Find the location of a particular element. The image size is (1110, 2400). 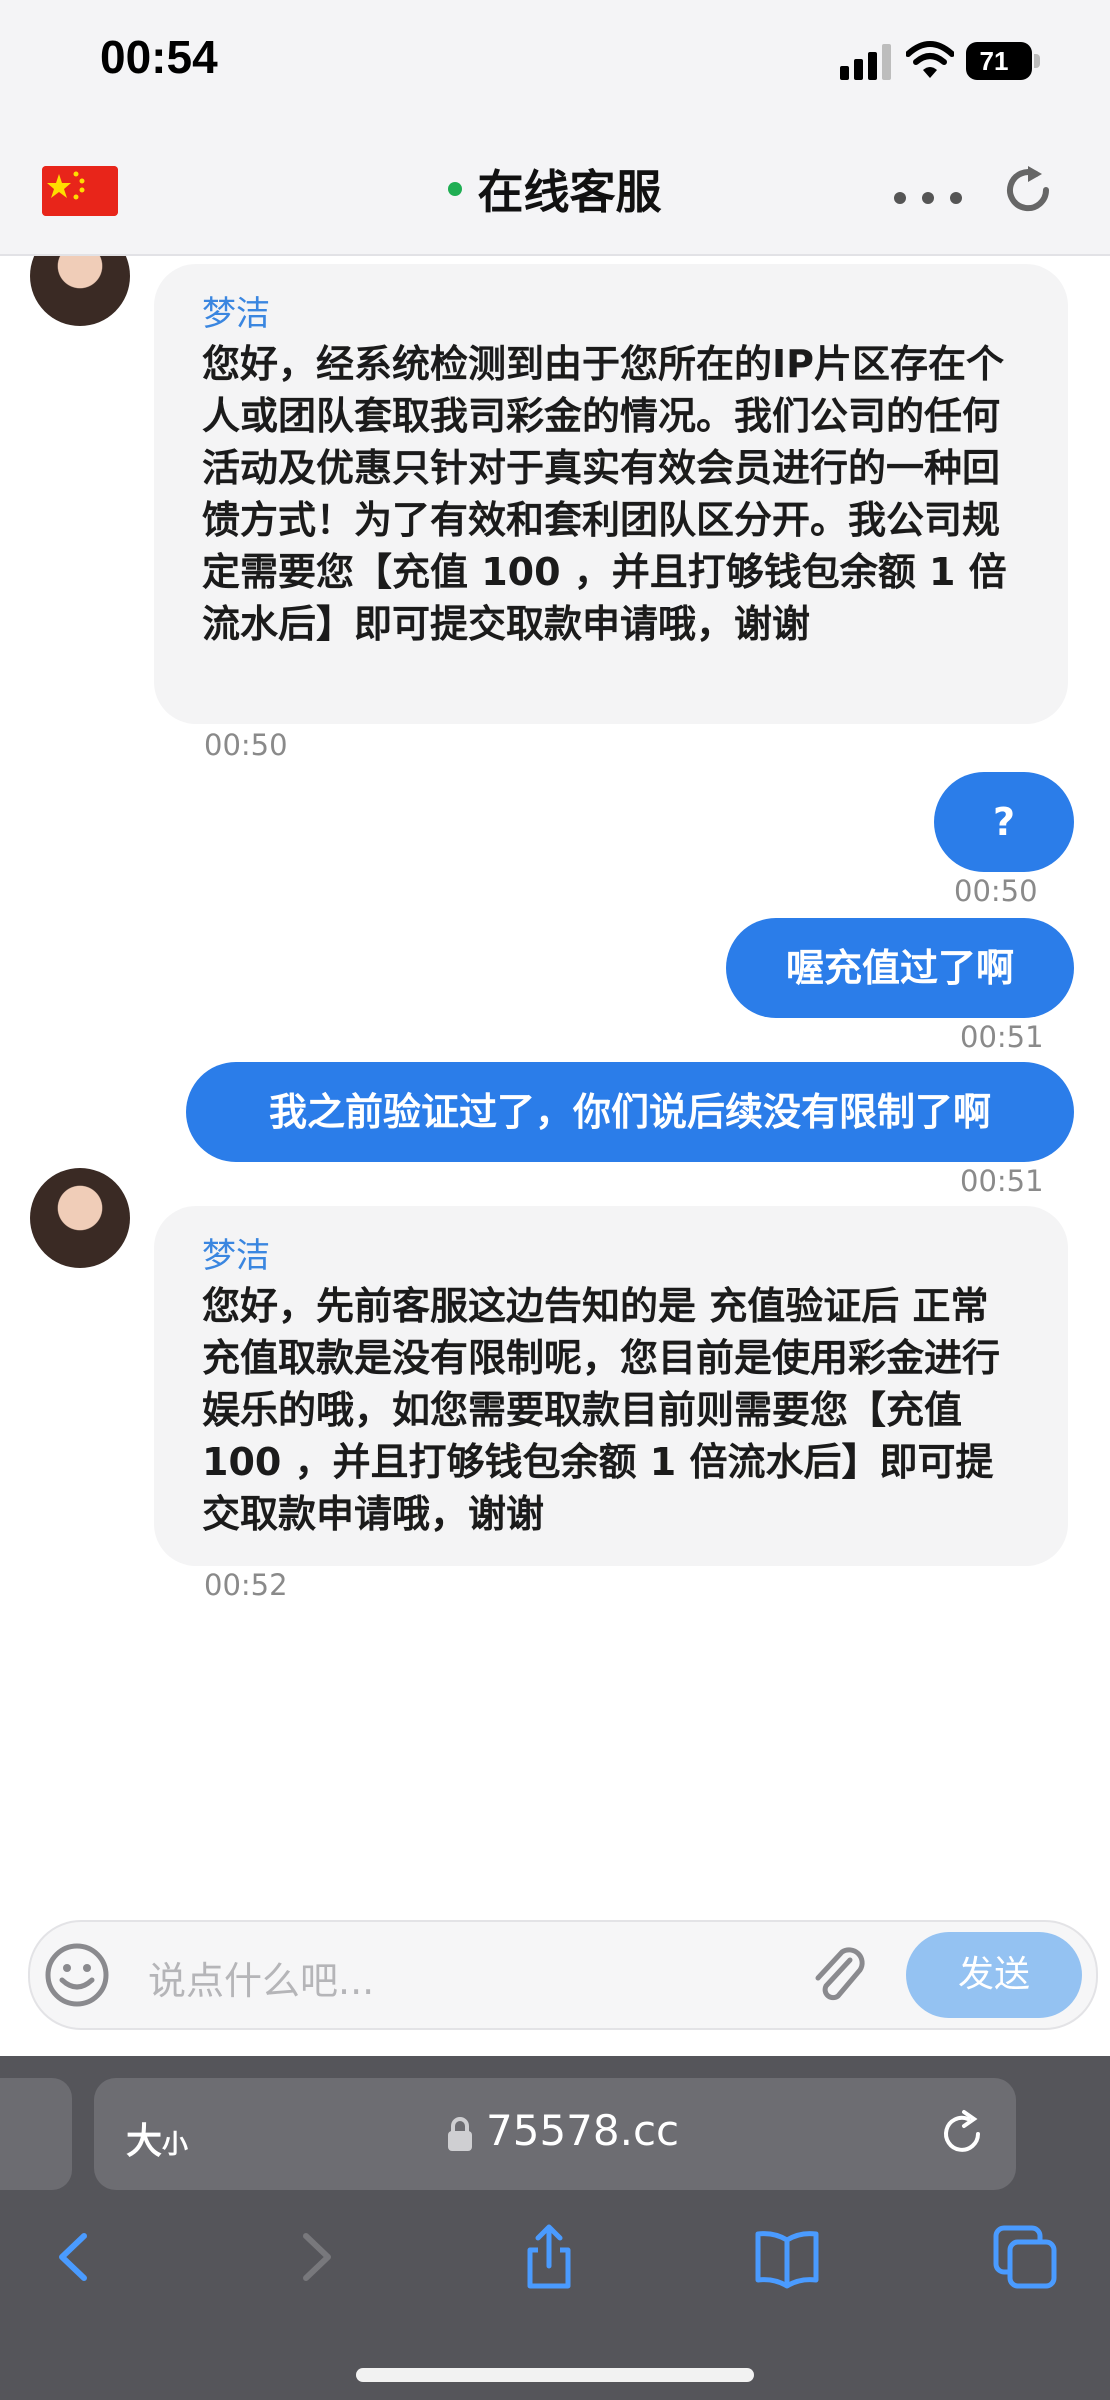

more-dots-icon is located at coordinates (929, 199).